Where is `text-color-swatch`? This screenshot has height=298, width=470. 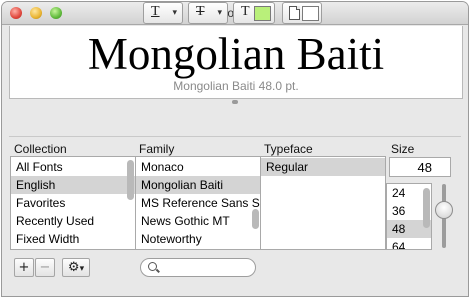 text-color-swatch is located at coordinates (262, 13).